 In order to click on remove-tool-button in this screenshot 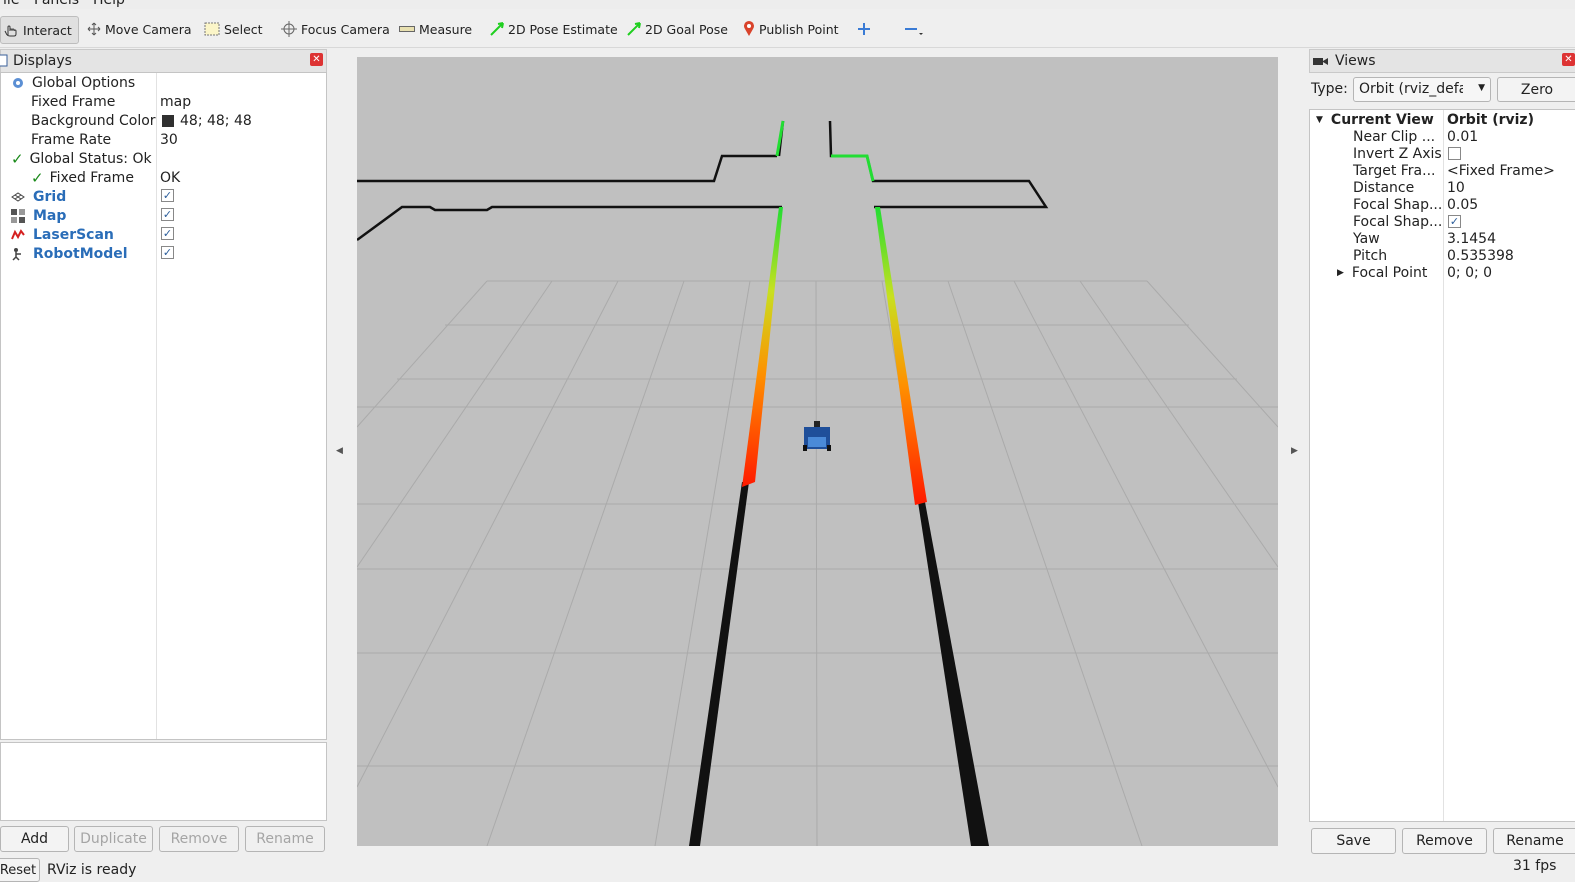, I will do `click(914, 29)`.